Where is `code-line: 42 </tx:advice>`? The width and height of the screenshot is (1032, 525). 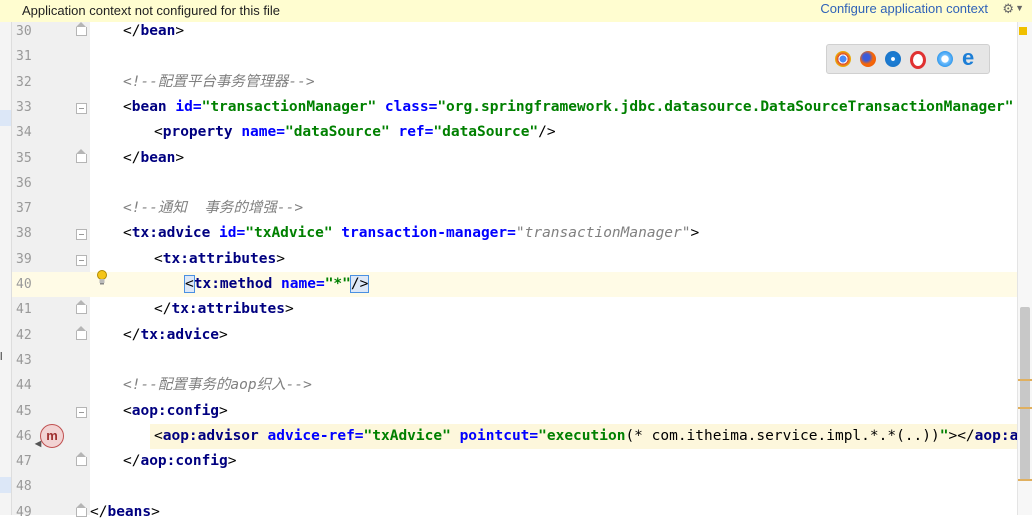 code-line: 42 </tx:advice> is located at coordinates (516, 335).